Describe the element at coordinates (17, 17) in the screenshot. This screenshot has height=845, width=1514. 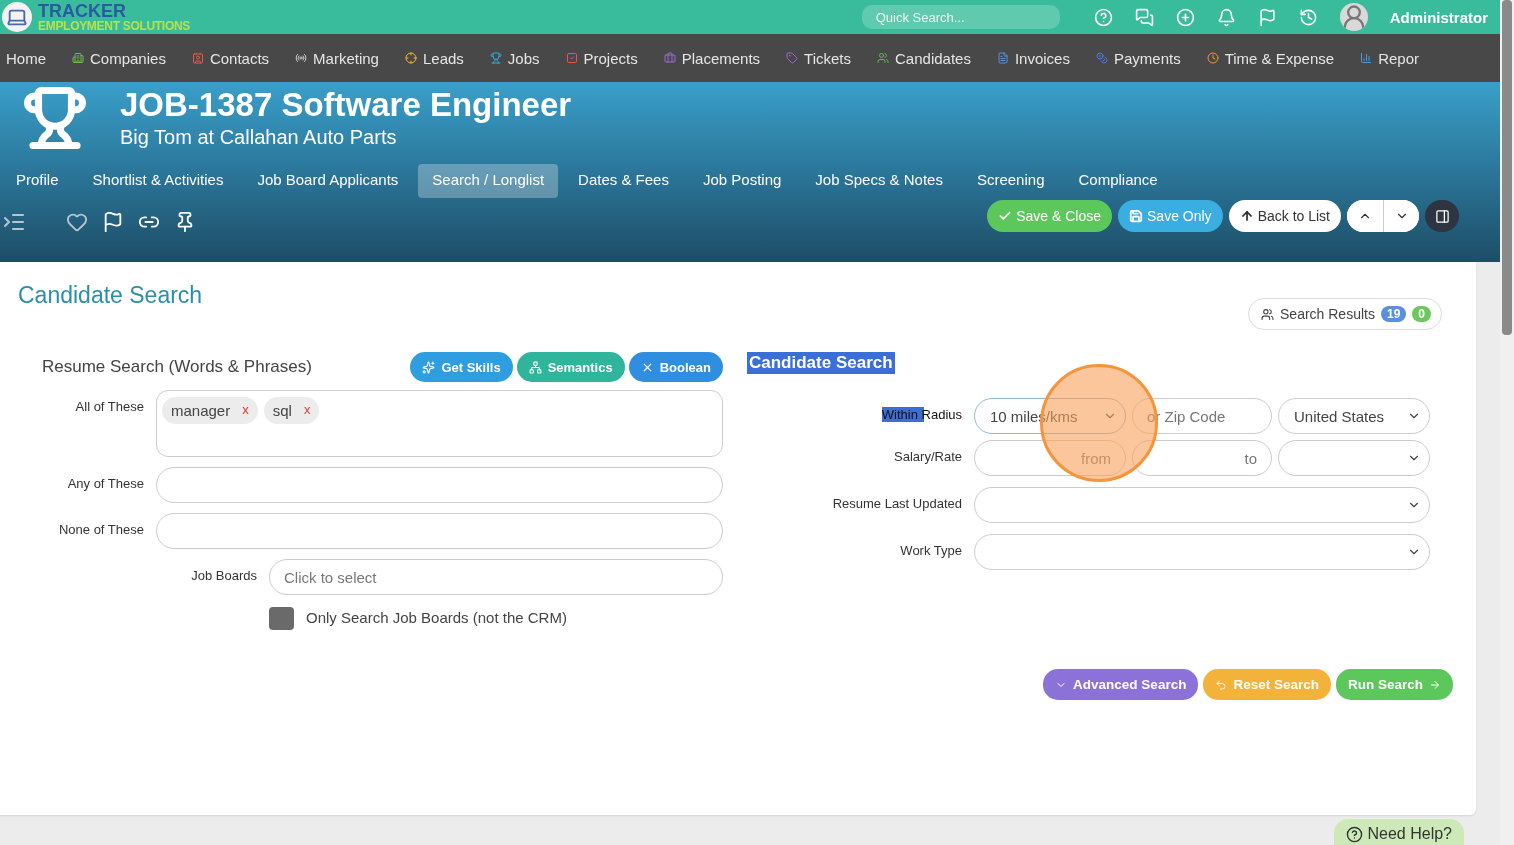
I see `logo-icon` at that location.